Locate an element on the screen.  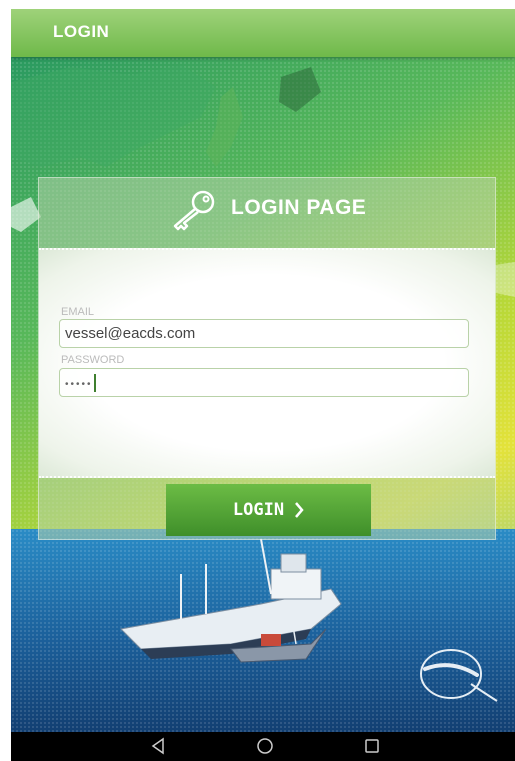
company-logo is located at coordinates (459, 675).